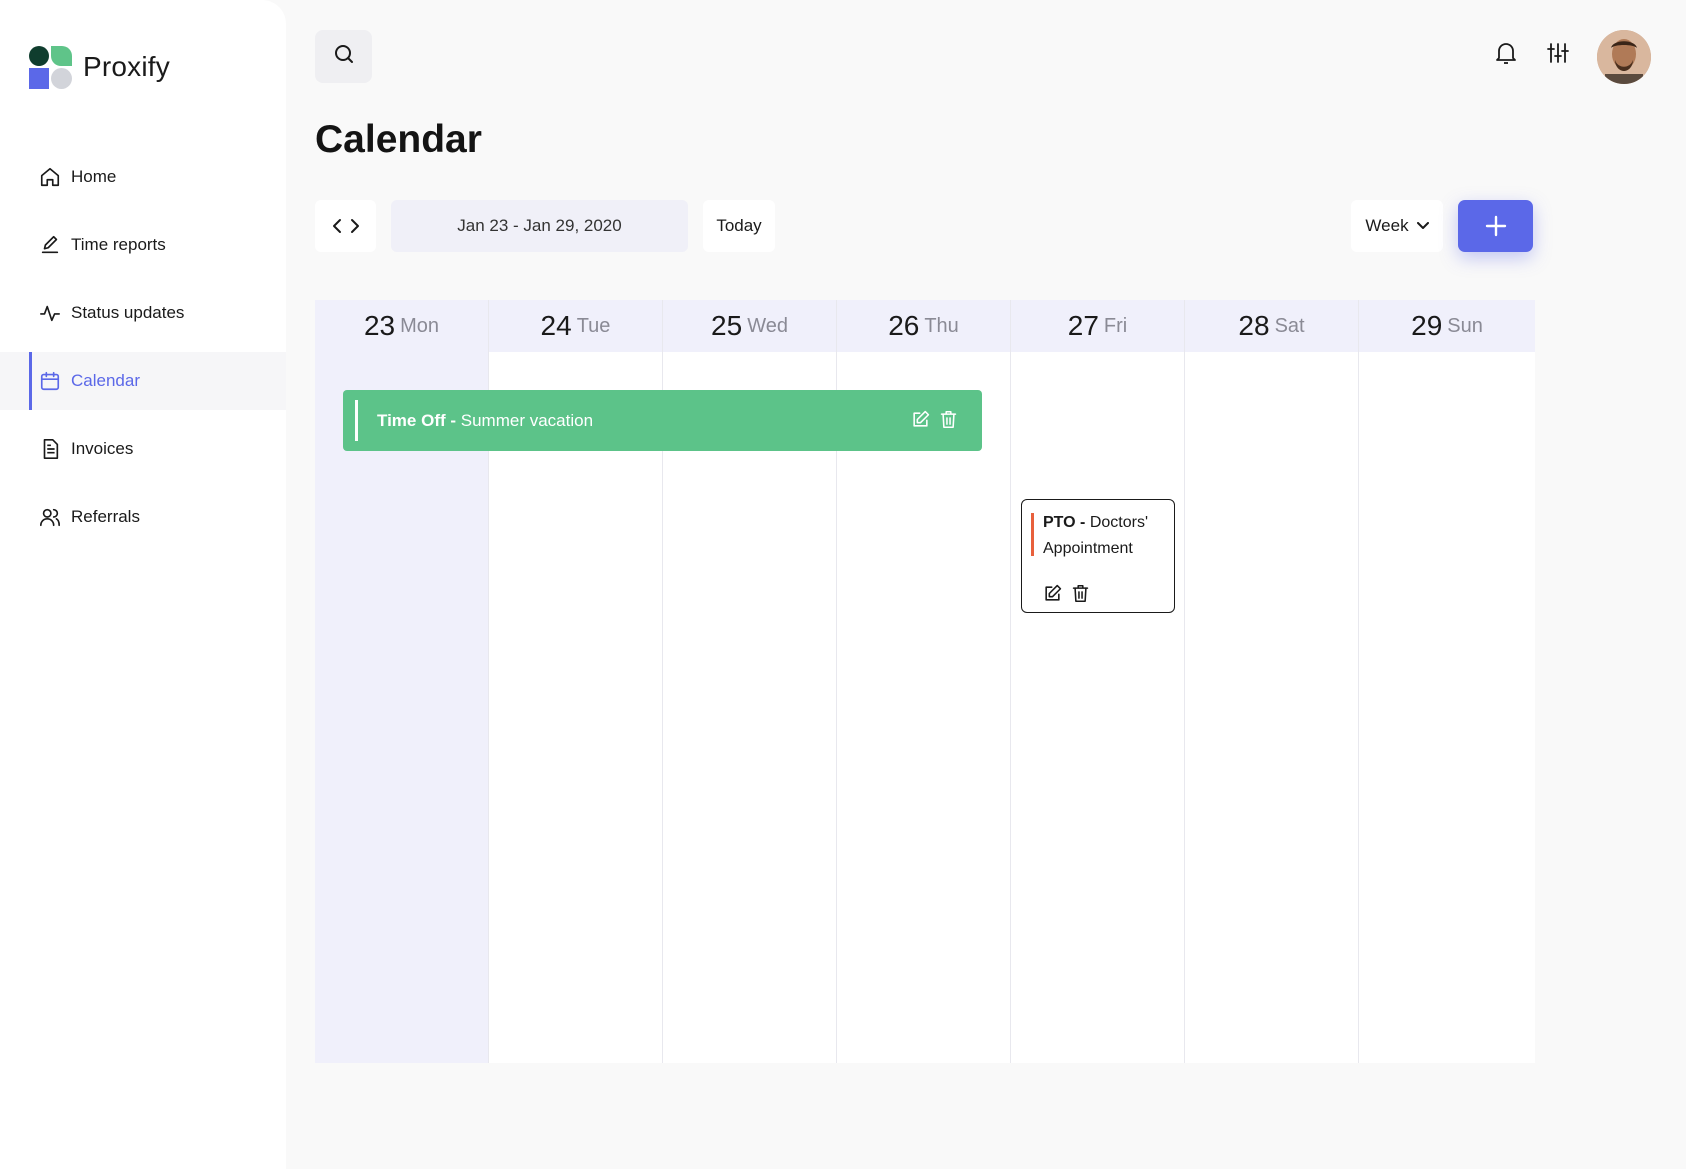  I want to click on calendar-icon, so click(50, 381).